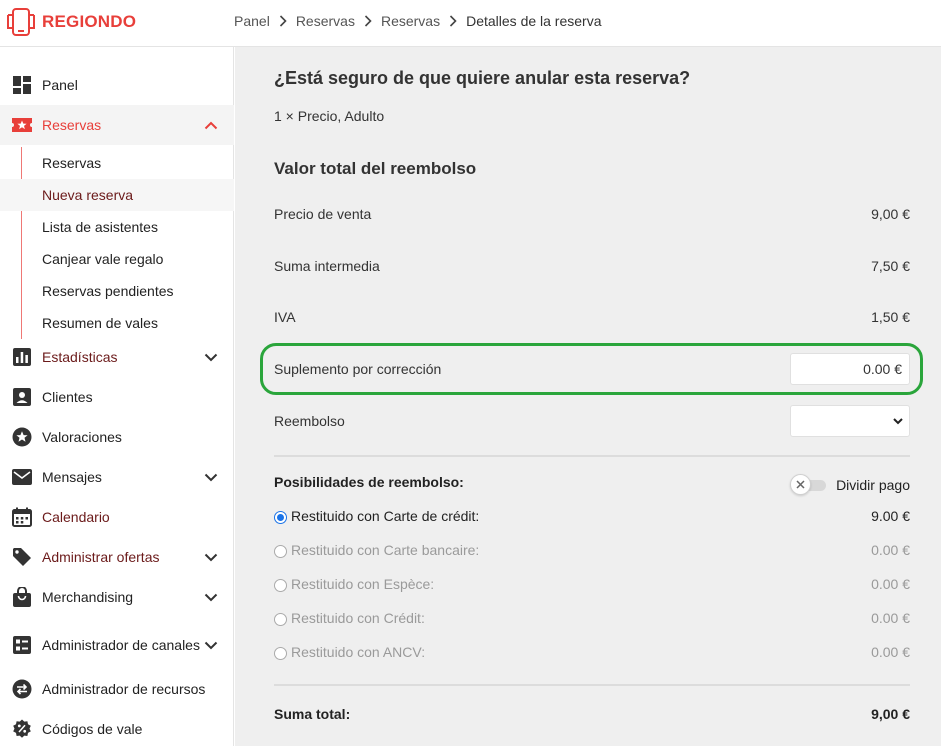 This screenshot has height=746, width=941. What do you see at coordinates (592, 620) in the screenshot?
I see `refund-option-credit: Restituido con Crédit: 0.00 €` at bounding box center [592, 620].